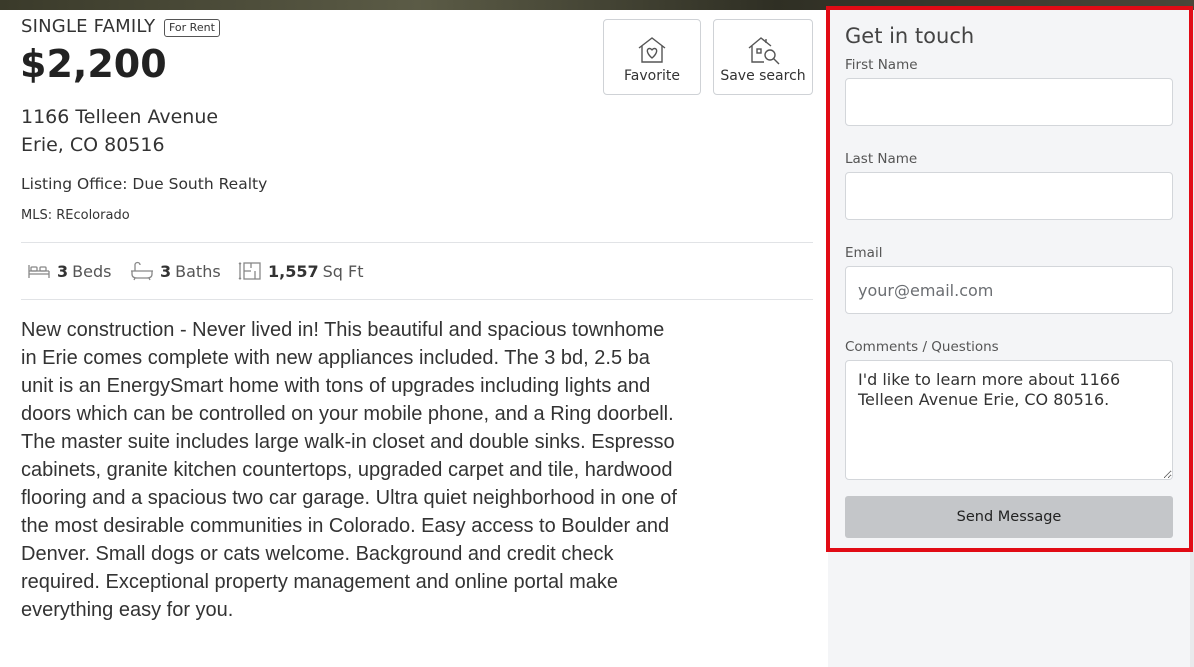 Image resolution: width=1194 pixels, height=667 pixels. What do you see at coordinates (1009, 102) in the screenshot?
I see `first-name-input` at bounding box center [1009, 102].